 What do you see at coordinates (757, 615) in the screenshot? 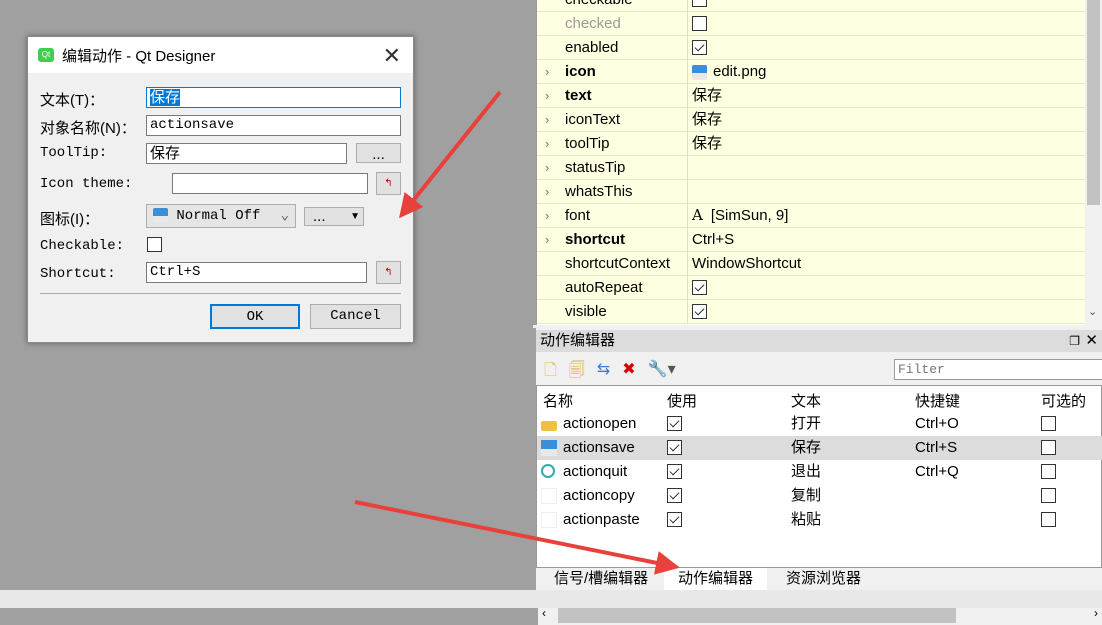
I see `scrollbar-thumb` at bounding box center [757, 615].